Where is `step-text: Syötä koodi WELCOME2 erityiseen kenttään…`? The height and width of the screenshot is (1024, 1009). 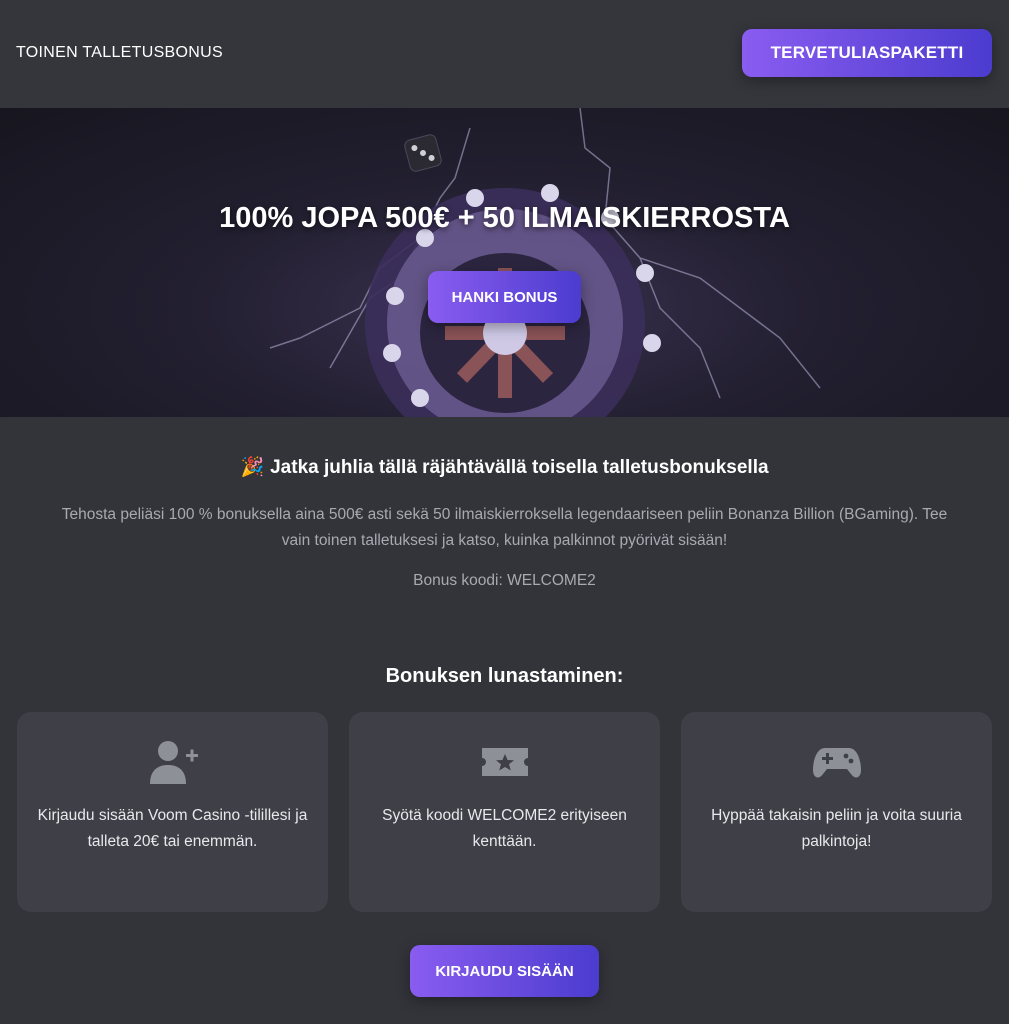
step-text: Syötä koodi WELCOME2 erityiseen kenttään… is located at coordinates (504, 828).